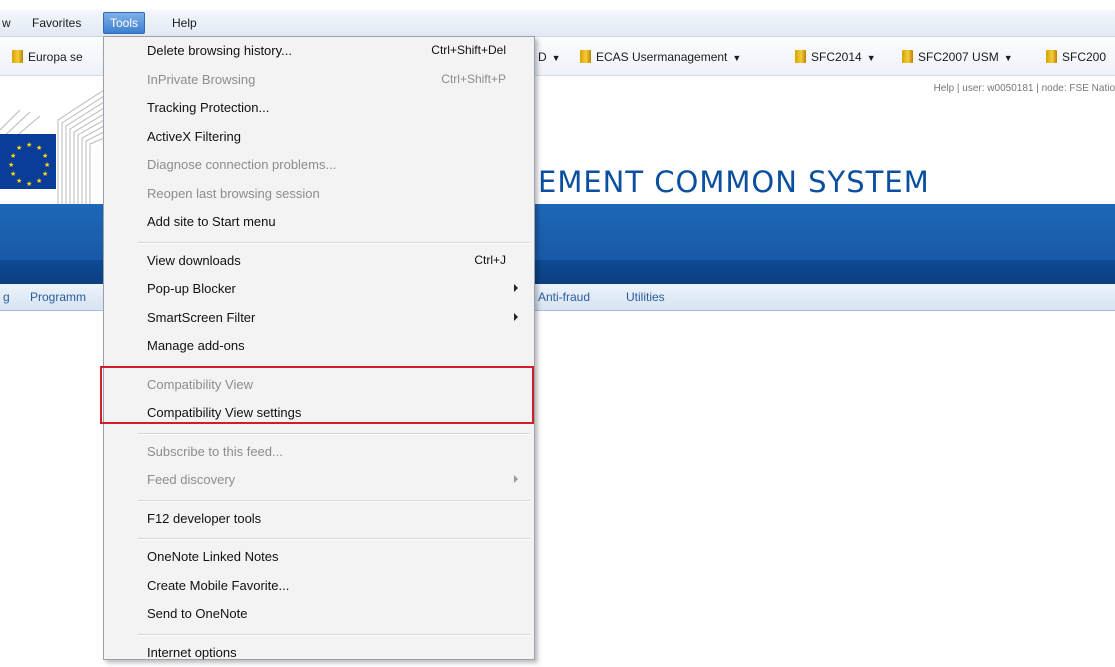  What do you see at coordinates (58, 297) in the screenshot?
I see `nav-item-programmes: Programm` at bounding box center [58, 297].